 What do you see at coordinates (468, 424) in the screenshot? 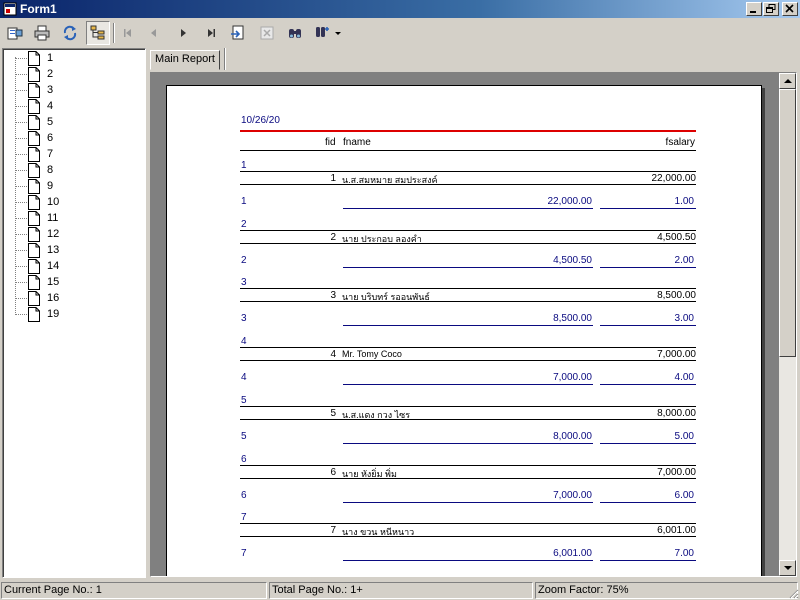
I see `report-group: 5 5 น.ส.แดง กวง ไซร 8,000.00 5 8,000.00 5.00` at bounding box center [468, 424].